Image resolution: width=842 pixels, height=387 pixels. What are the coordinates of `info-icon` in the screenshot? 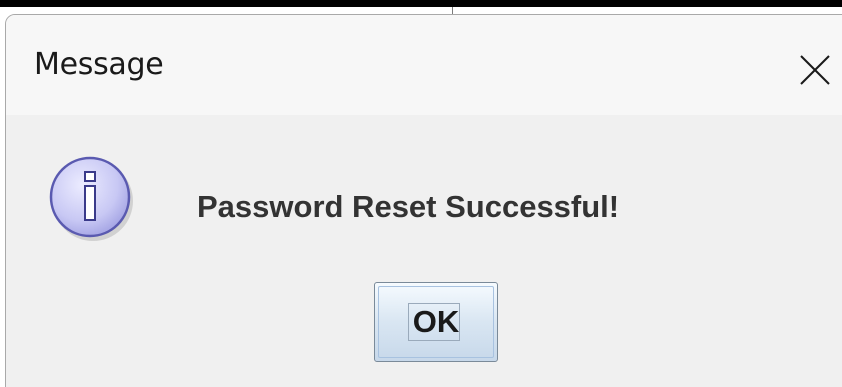 It's located at (91, 197).